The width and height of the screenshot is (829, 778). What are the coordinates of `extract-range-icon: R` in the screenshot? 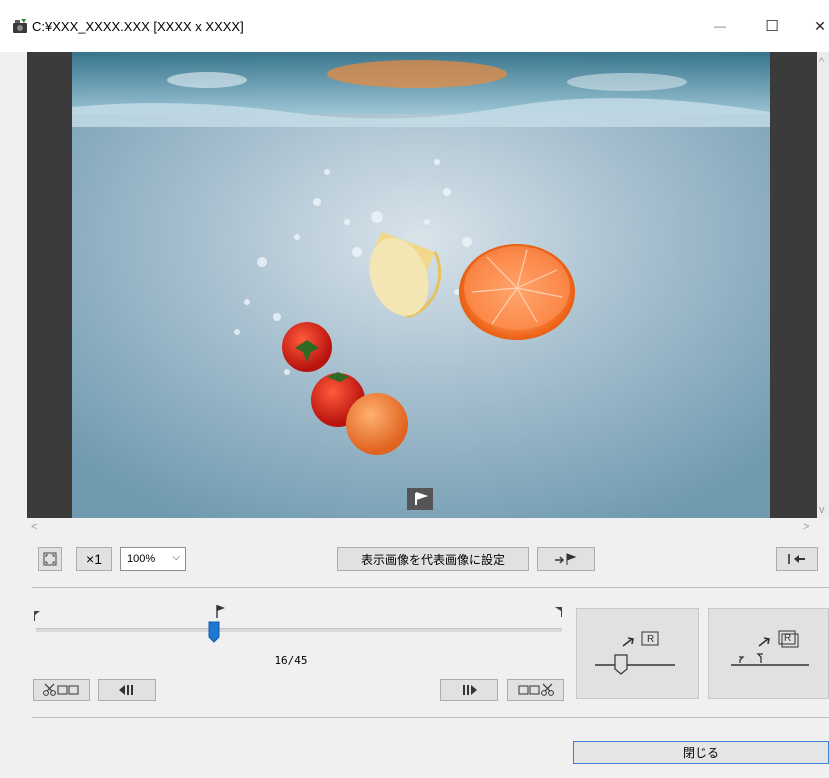 It's located at (770, 648).